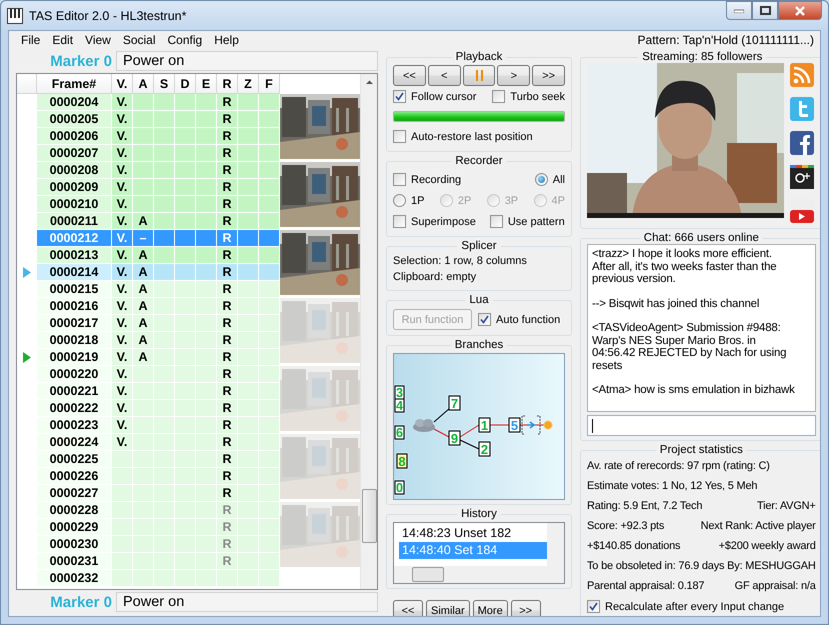 Image resolution: width=829 pixels, height=625 pixels. I want to click on frame-row: 0000230 R, so click(148, 544).